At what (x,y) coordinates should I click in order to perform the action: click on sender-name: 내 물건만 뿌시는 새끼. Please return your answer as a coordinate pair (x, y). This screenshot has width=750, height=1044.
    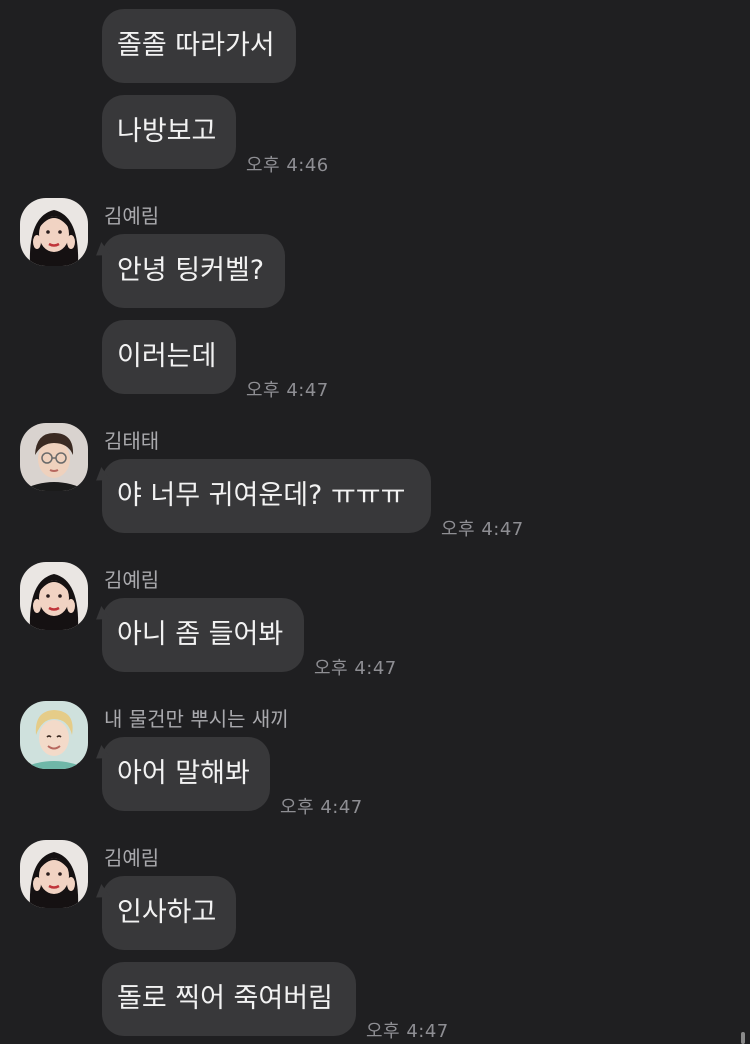
    Looking at the image, I should click on (196, 719).